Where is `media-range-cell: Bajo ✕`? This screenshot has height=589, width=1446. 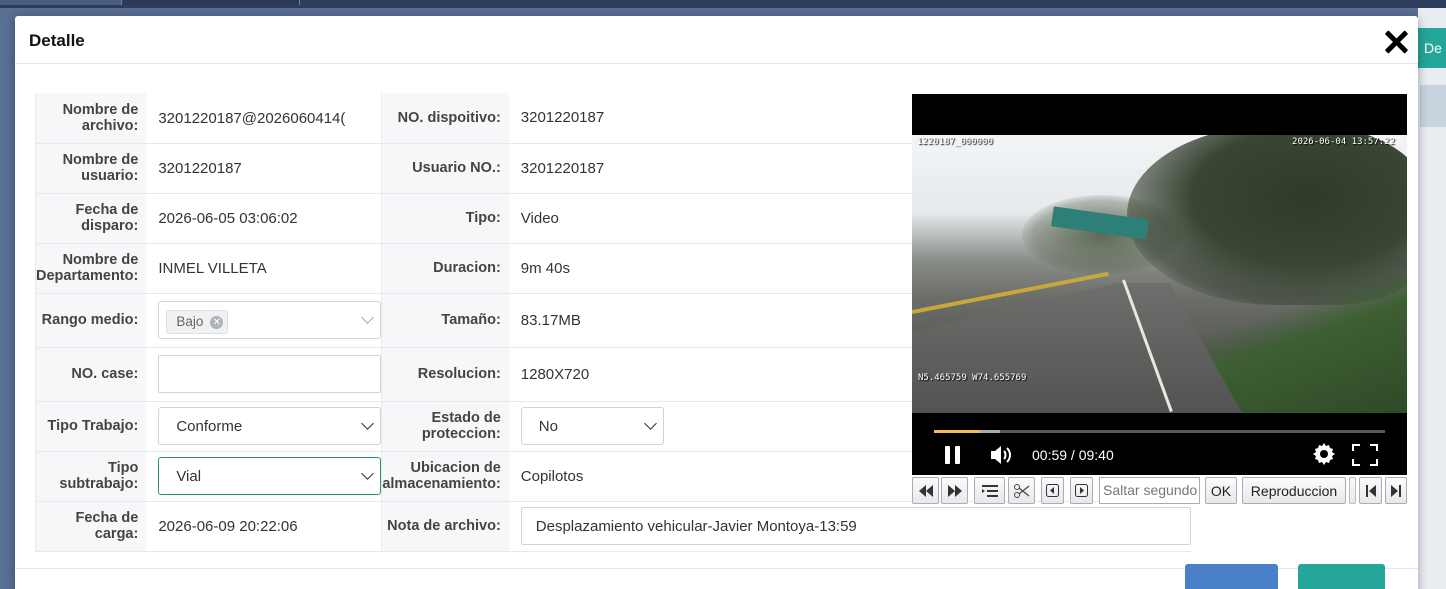 media-range-cell: Bajo ✕ is located at coordinates (264, 320).